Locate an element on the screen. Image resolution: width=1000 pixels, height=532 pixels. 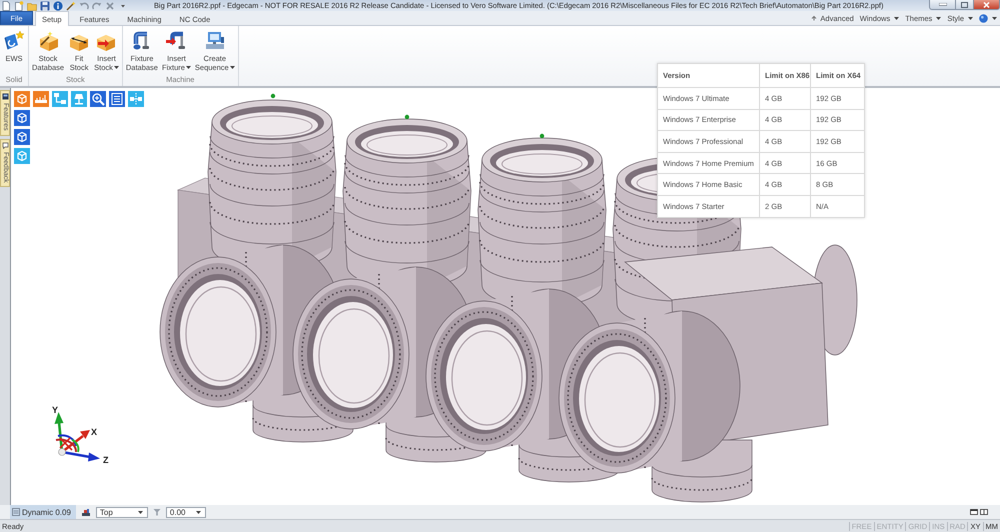
panel-icon is located at coordinates (5, 96).